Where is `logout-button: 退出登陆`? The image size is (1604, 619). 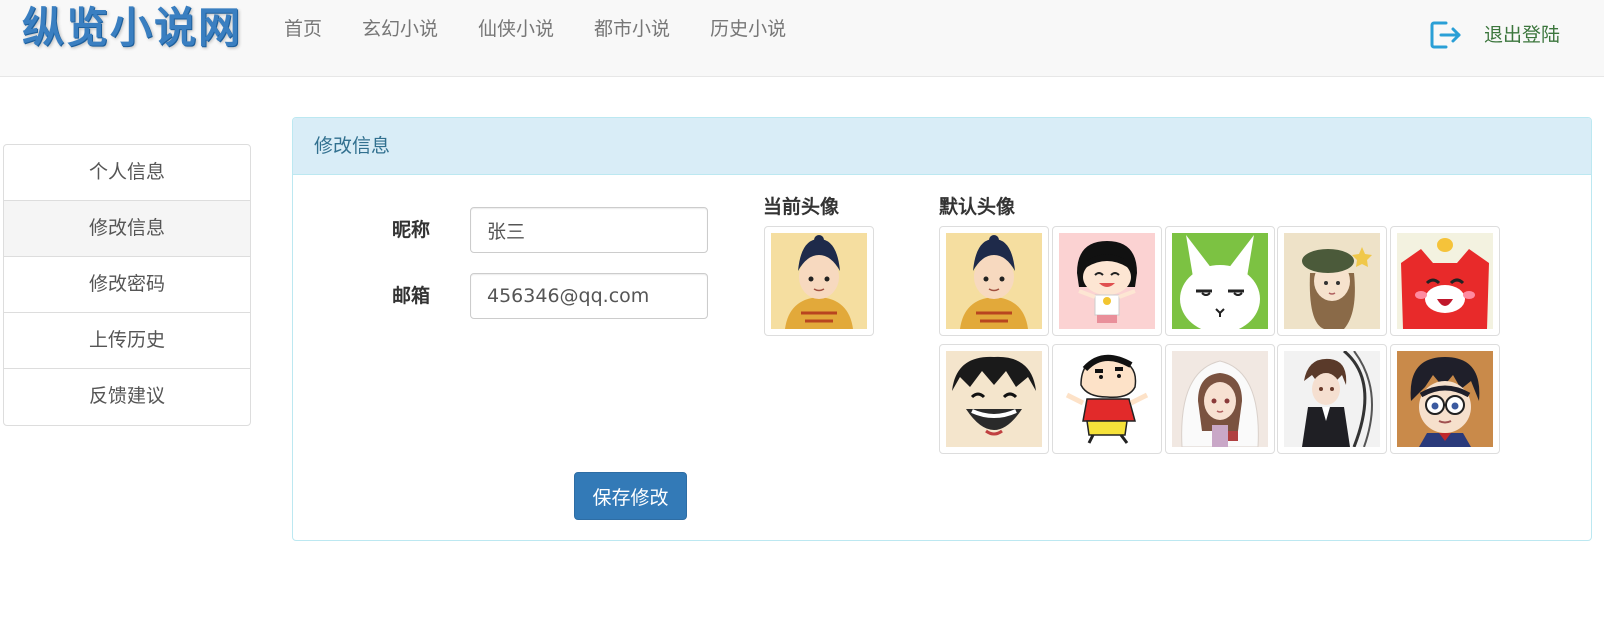 logout-button: 退出登陆 is located at coordinates (1495, 35).